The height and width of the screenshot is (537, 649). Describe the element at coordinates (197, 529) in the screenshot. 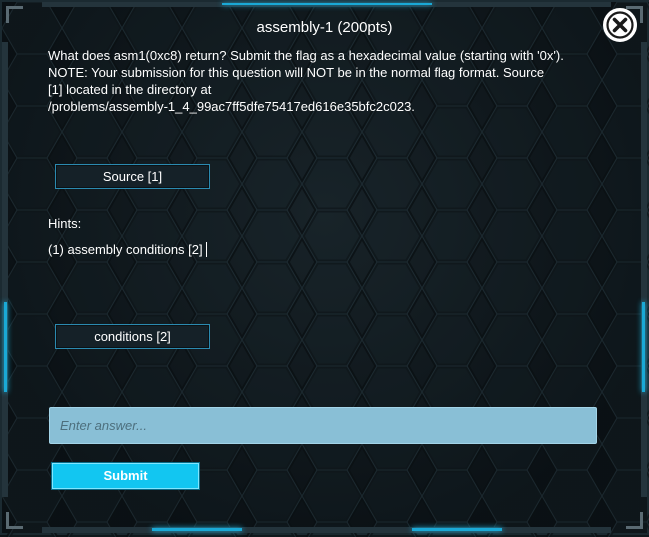

I see `frame-glow-bottom-left` at that location.